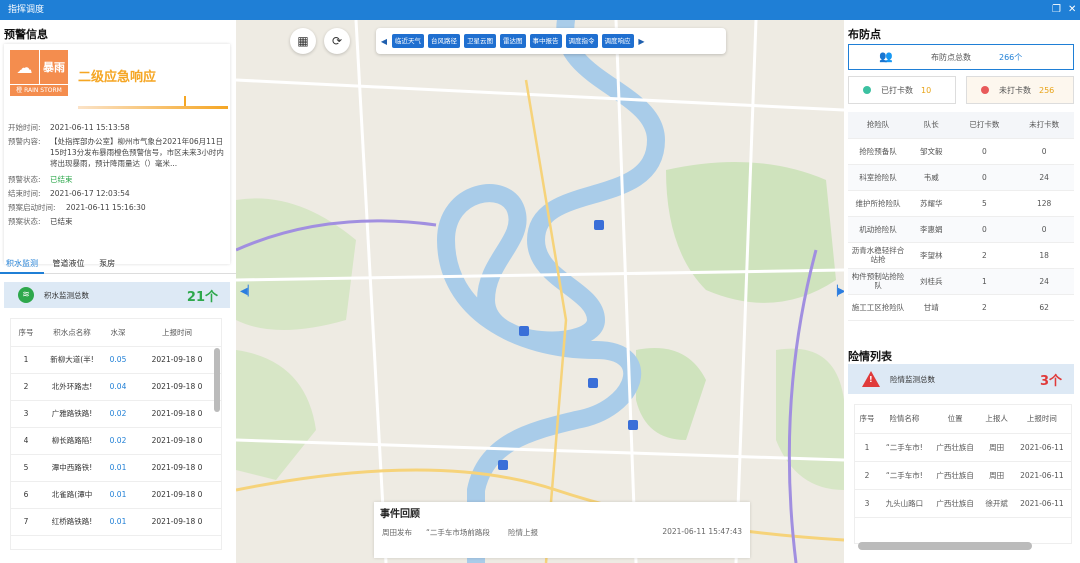 Image resolution: width=1080 pixels, height=563 pixels. Describe the element at coordinates (871, 379) in the screenshot. I see `warning-triangle-icon: !` at that location.